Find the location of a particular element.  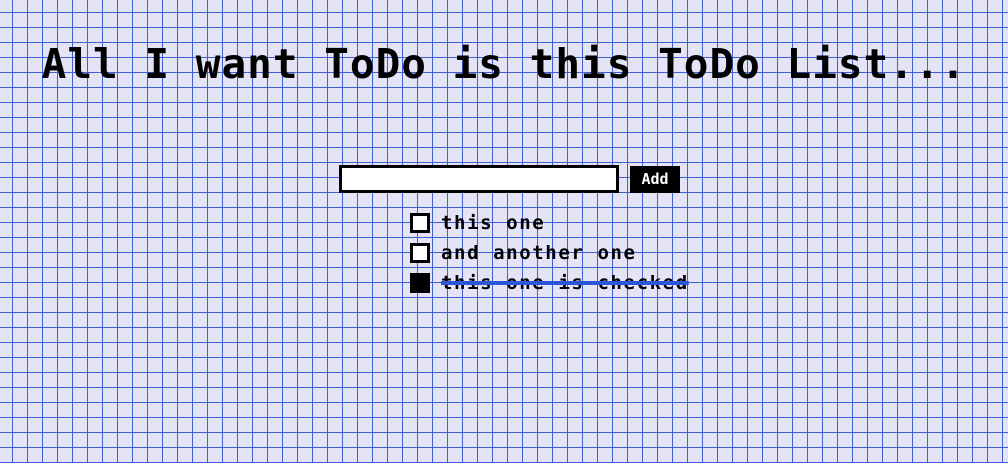

todo-input is located at coordinates (479, 179).